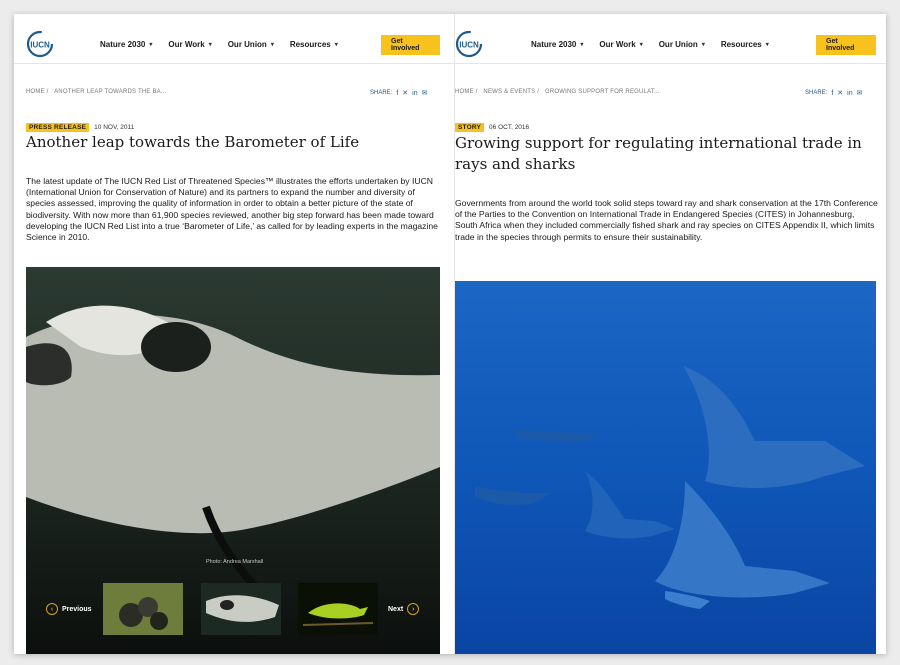  What do you see at coordinates (69, 609) in the screenshot?
I see `gallery-previous-button: ‹ Previous` at bounding box center [69, 609].